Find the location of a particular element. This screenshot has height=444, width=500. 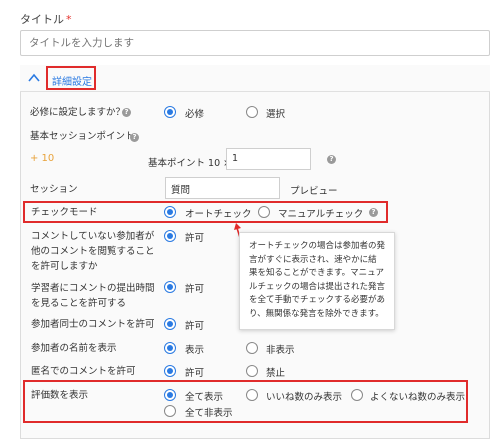

show-names-radio is located at coordinates (170, 348).